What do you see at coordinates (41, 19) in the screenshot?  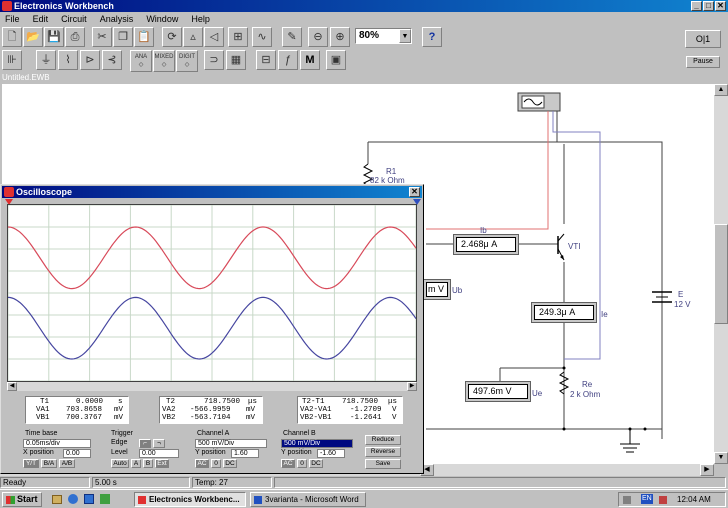 I see `menu-edit: Edit` at bounding box center [41, 19].